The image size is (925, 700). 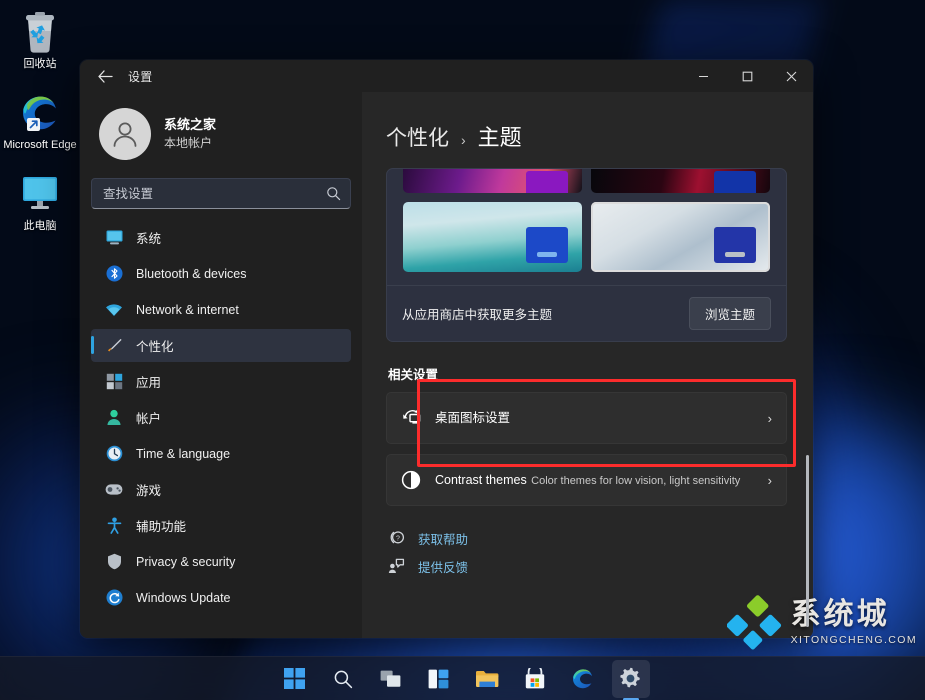 What do you see at coordinates (149, 383) in the screenshot?
I see `sidebar-item-label: 应用` at bounding box center [149, 383].